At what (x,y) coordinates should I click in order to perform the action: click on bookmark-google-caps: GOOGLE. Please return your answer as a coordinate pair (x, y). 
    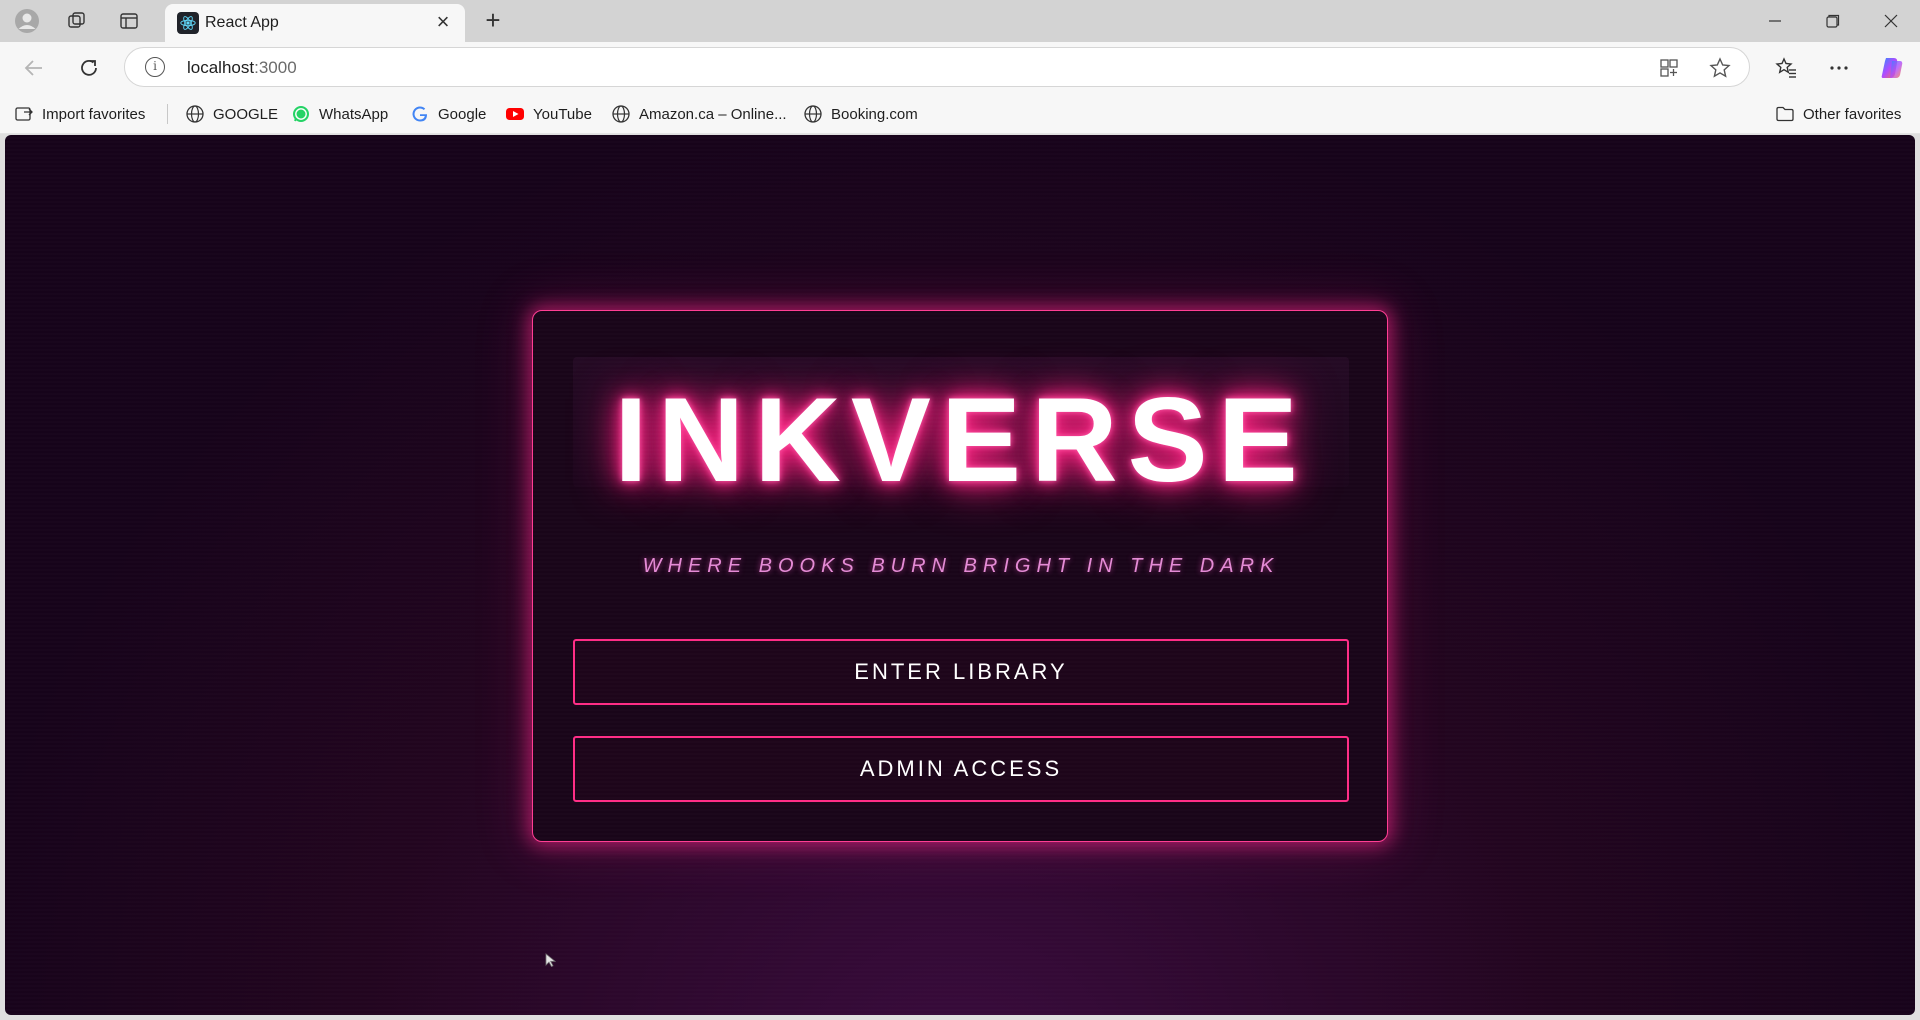
    Looking at the image, I should click on (231, 114).